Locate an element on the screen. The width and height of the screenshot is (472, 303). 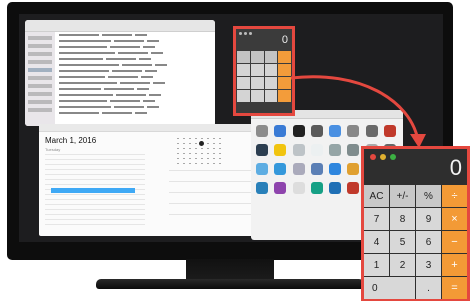
flash-icon is located at coordinates (353, 188).